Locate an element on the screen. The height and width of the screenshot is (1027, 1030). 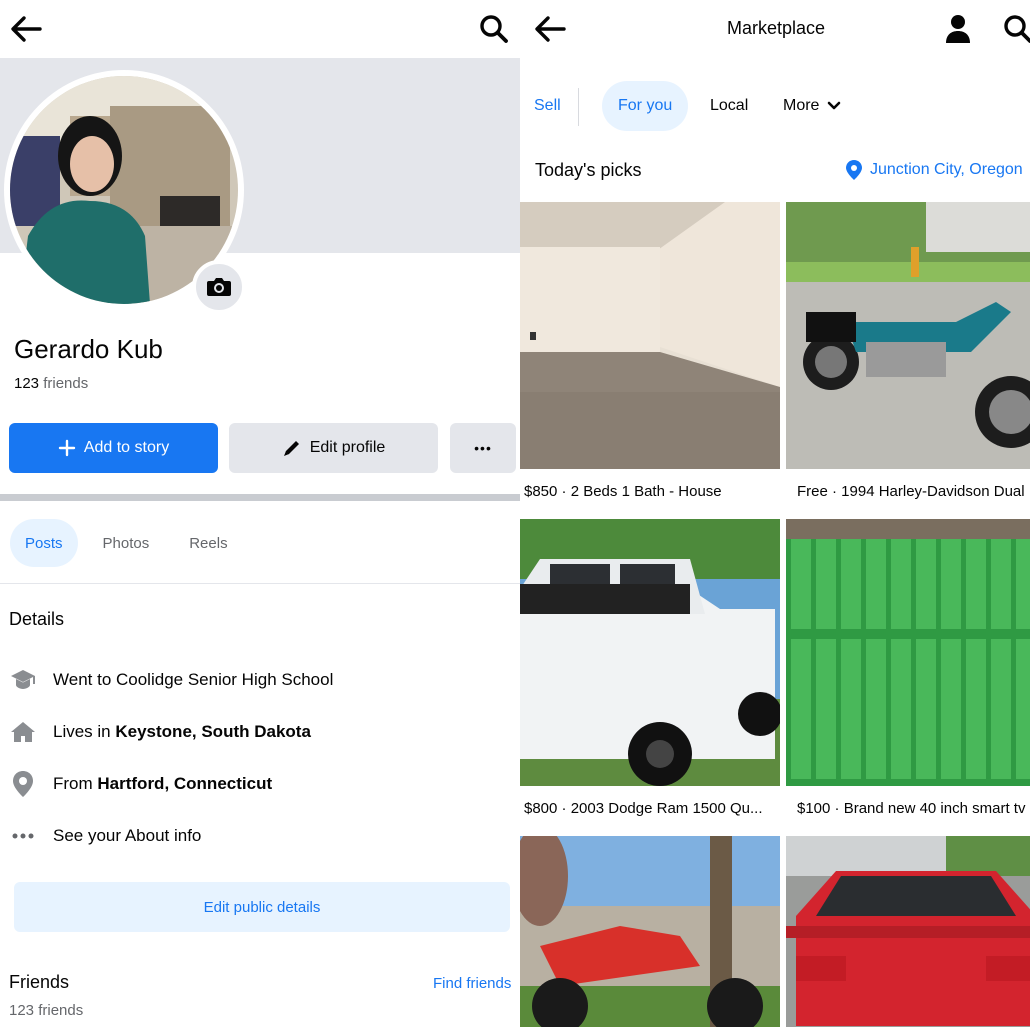
edit-profile-label: Edit profile is located at coordinates (347, 447).